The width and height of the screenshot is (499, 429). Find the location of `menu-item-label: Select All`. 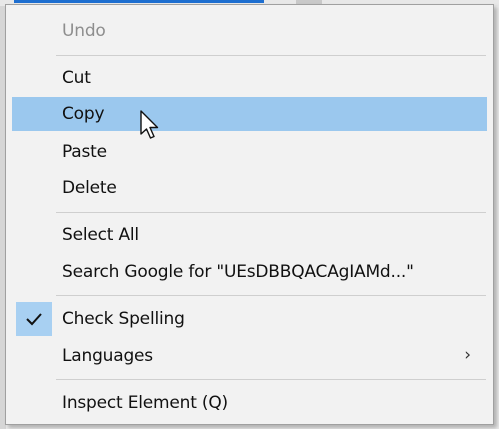

menu-item-label: Select All is located at coordinates (100, 235).